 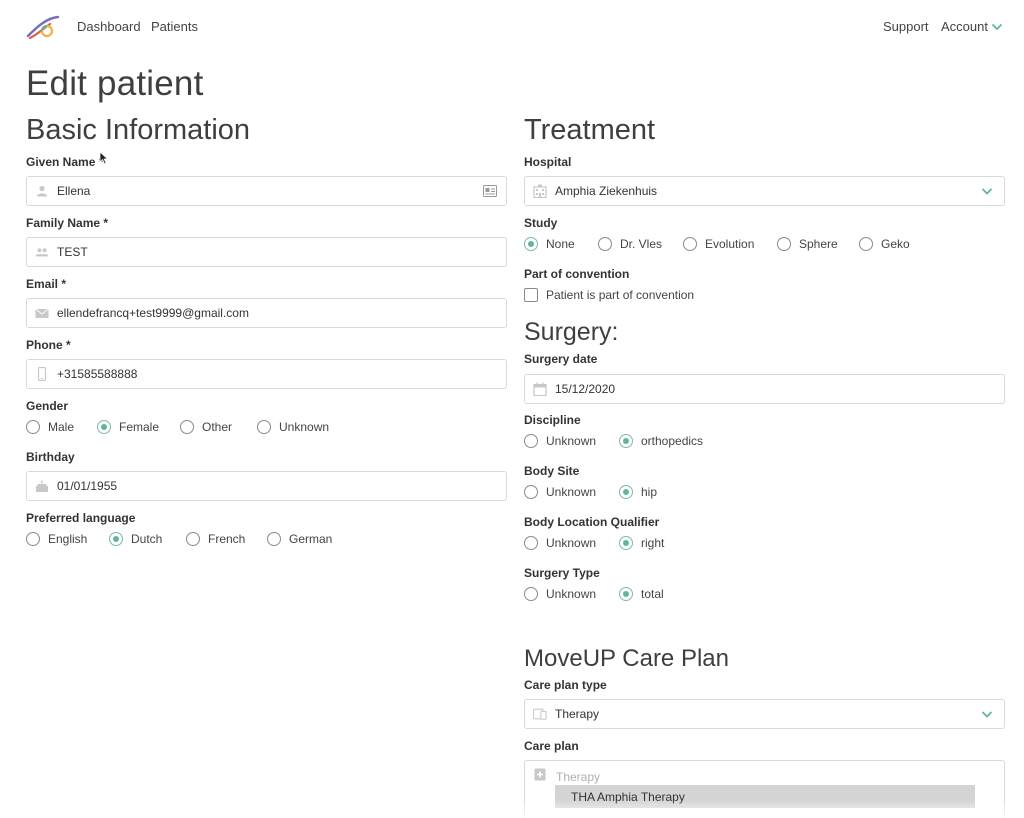 What do you see at coordinates (266, 541) in the screenshot?
I see `language-radio-group: English Dutch French German` at bounding box center [266, 541].